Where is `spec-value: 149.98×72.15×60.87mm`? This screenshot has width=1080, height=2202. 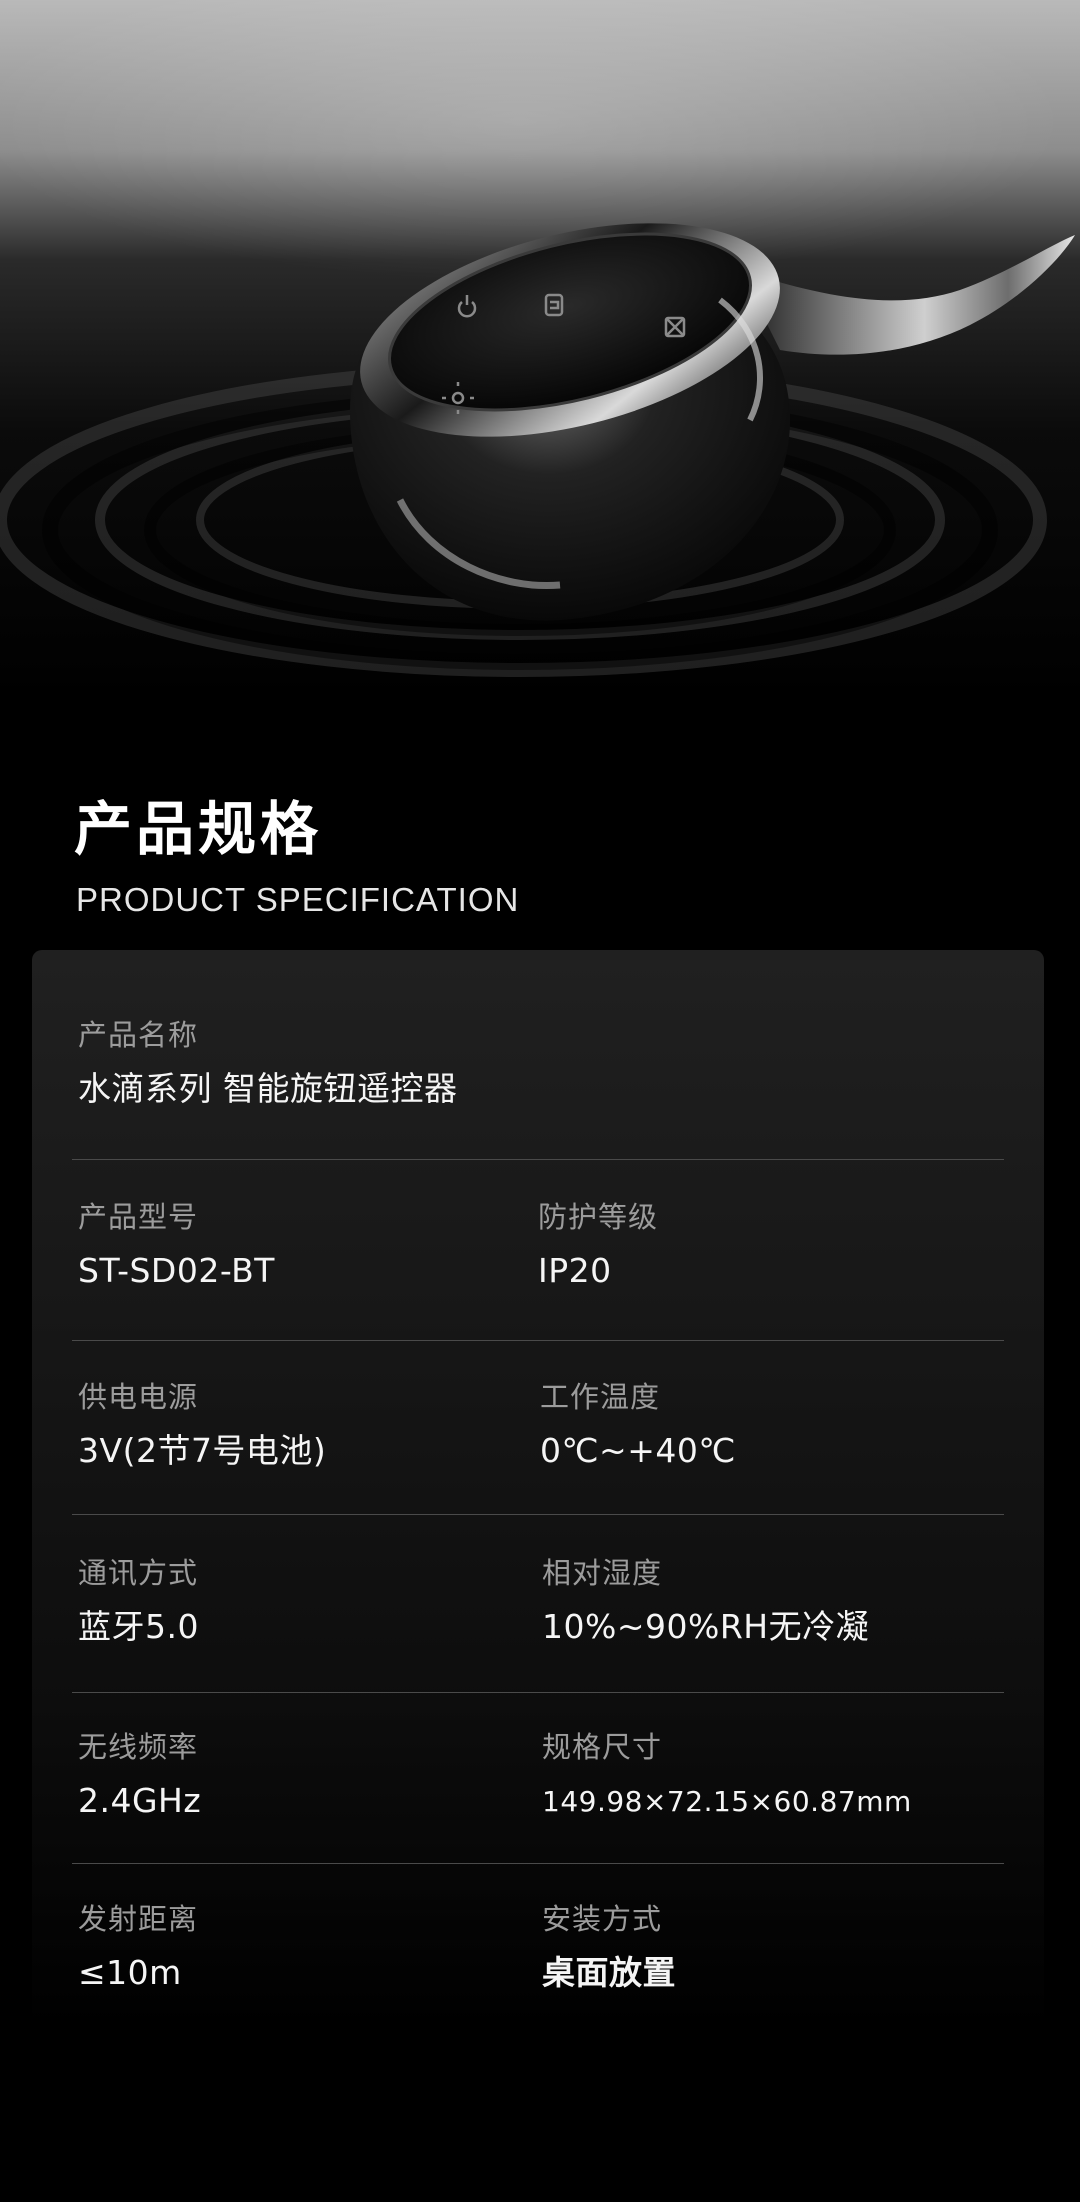 spec-value: 149.98×72.15×60.87mm is located at coordinates (727, 1801).